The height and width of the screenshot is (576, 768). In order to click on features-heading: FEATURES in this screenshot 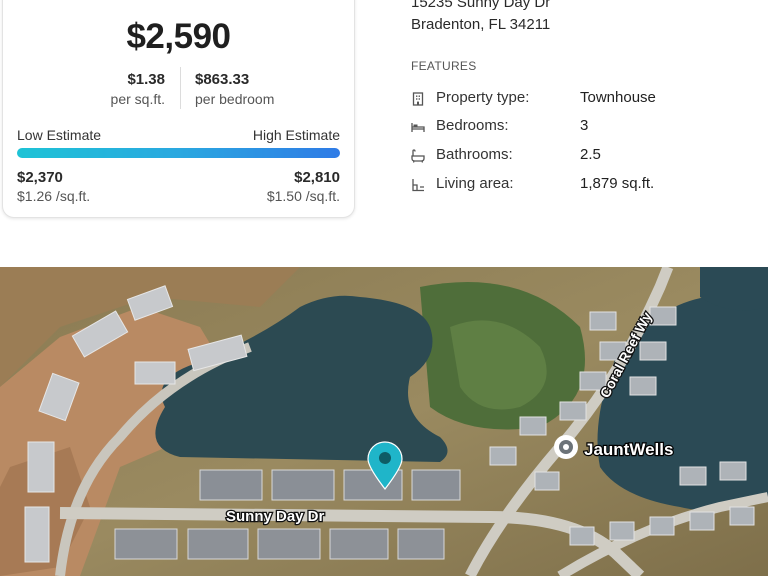, I will do `click(444, 66)`.